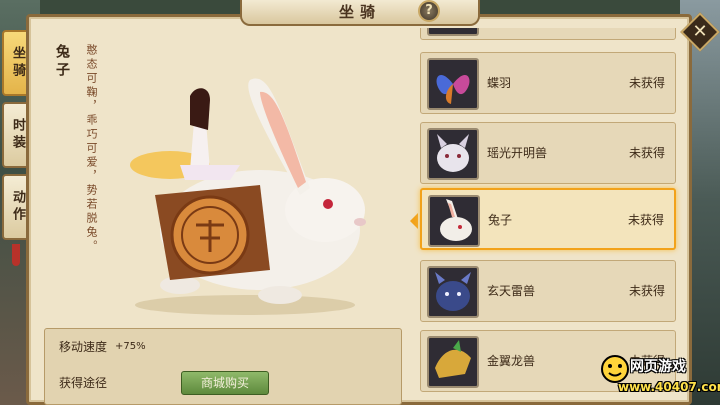 This screenshot has width=720, height=405. I want to click on watermark-title: 网页游戏, so click(658, 367).